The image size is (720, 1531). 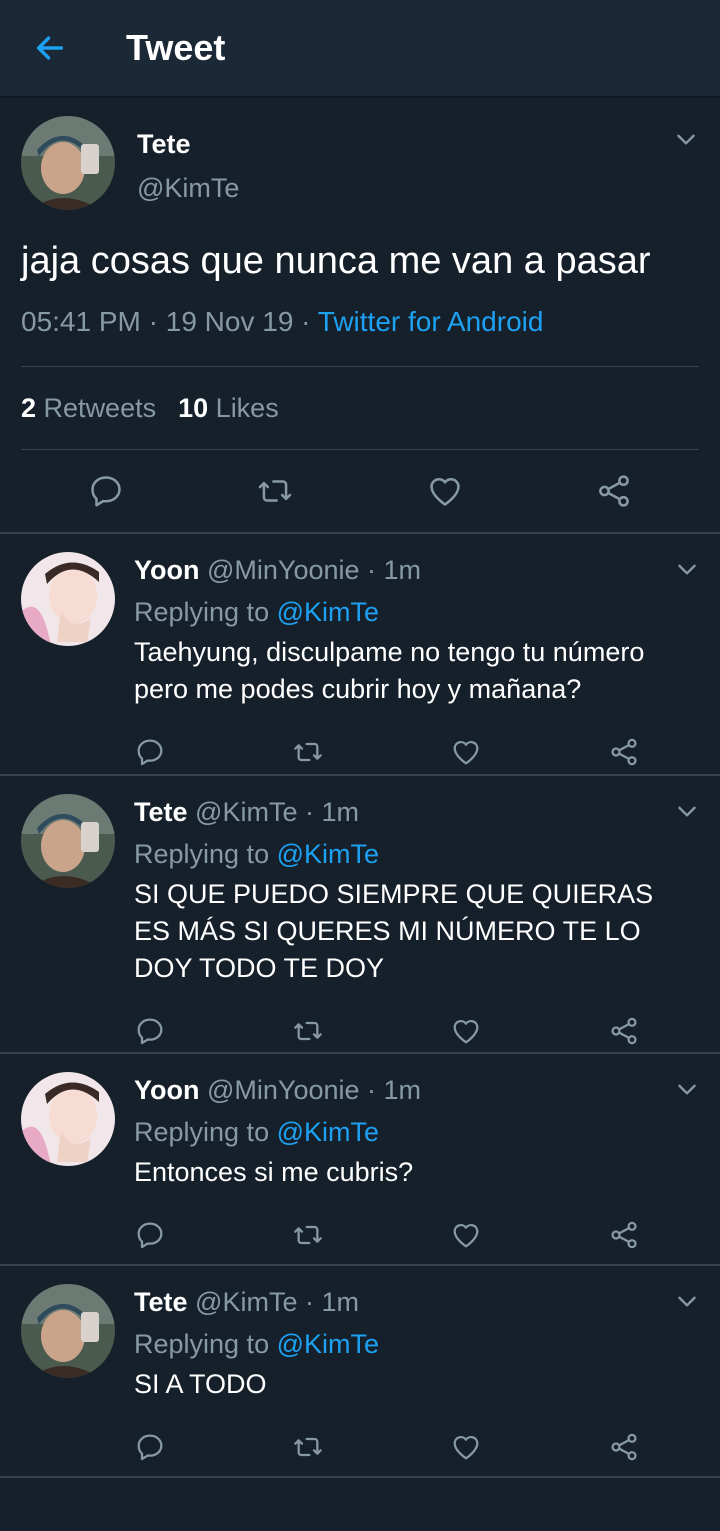 I want to click on back-button, so click(x=50, y=48).